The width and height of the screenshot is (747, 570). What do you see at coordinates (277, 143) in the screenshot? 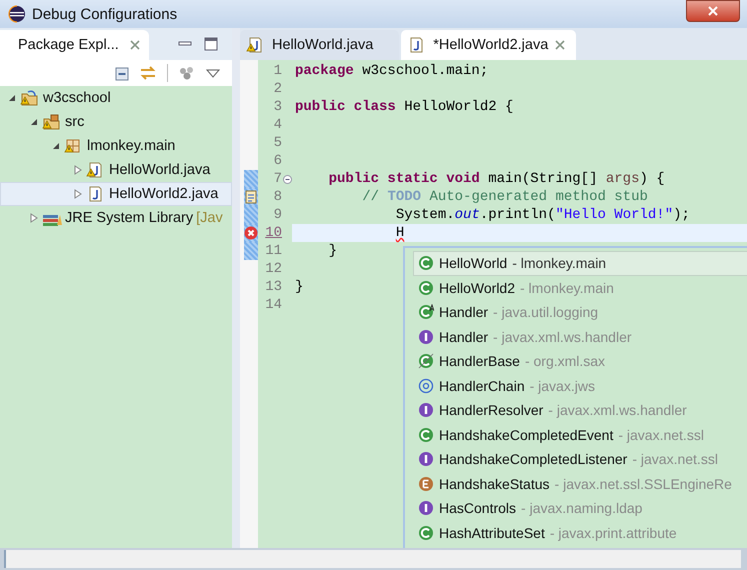
I see `line-number: 5` at bounding box center [277, 143].